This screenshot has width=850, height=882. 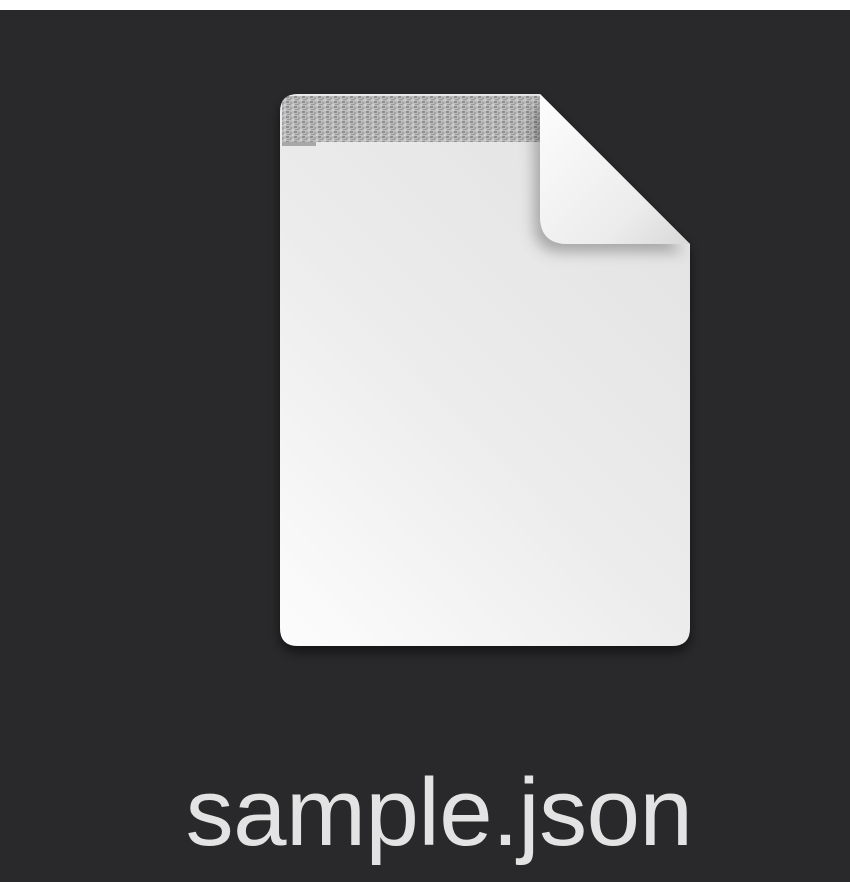 I want to click on folded-corner, so click(x=615, y=169).